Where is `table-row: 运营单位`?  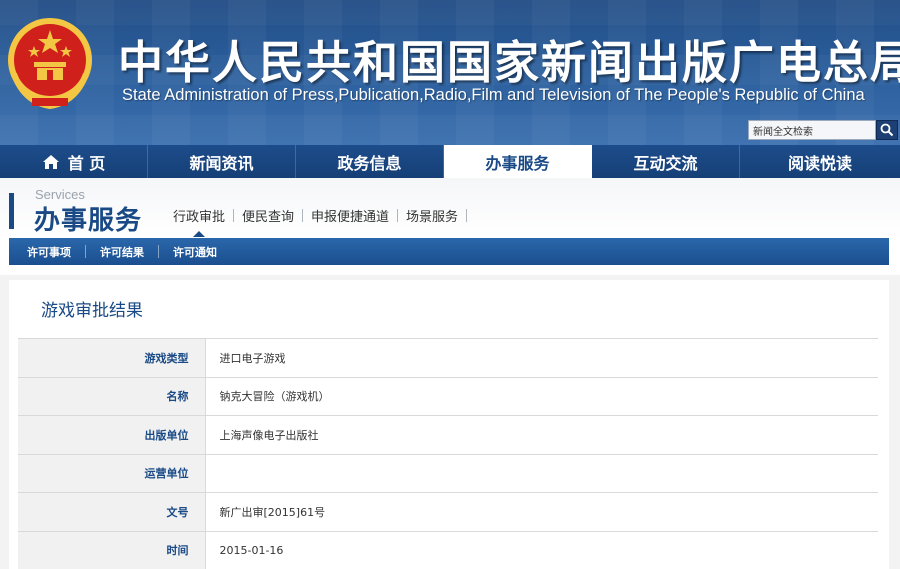 table-row: 运营单位 is located at coordinates (448, 473).